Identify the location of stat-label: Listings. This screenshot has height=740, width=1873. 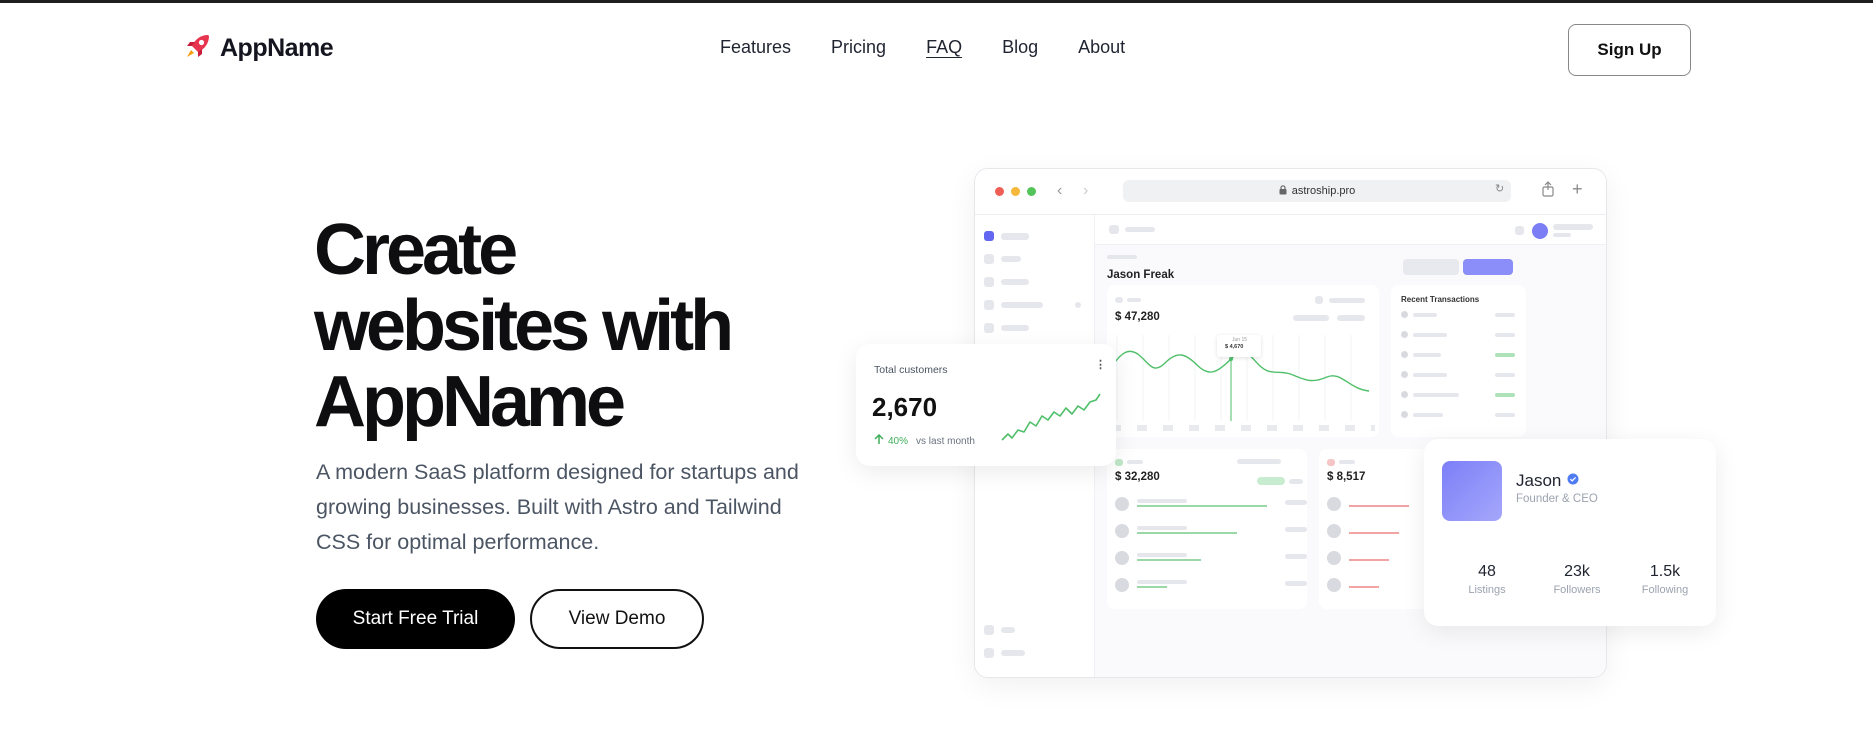
(1487, 590).